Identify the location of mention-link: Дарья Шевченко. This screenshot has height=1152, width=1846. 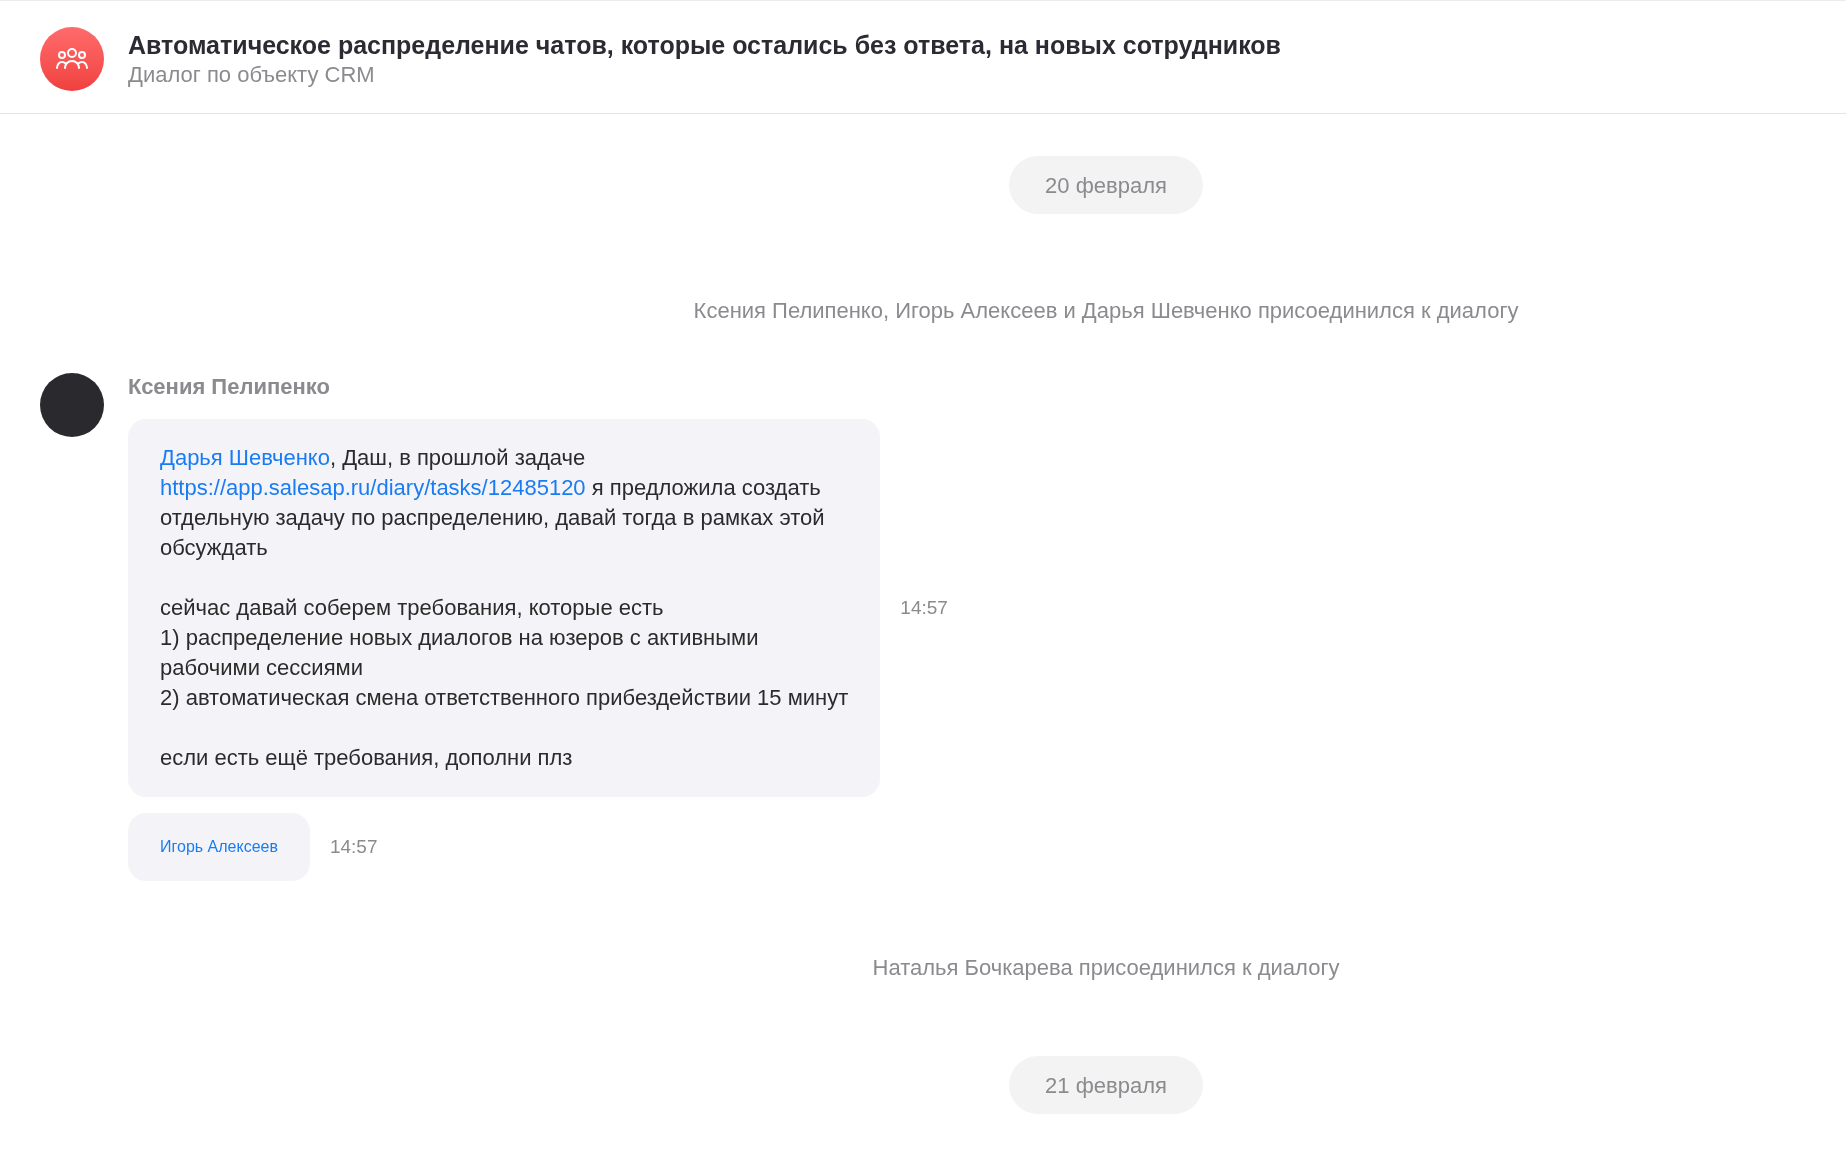
(245, 457).